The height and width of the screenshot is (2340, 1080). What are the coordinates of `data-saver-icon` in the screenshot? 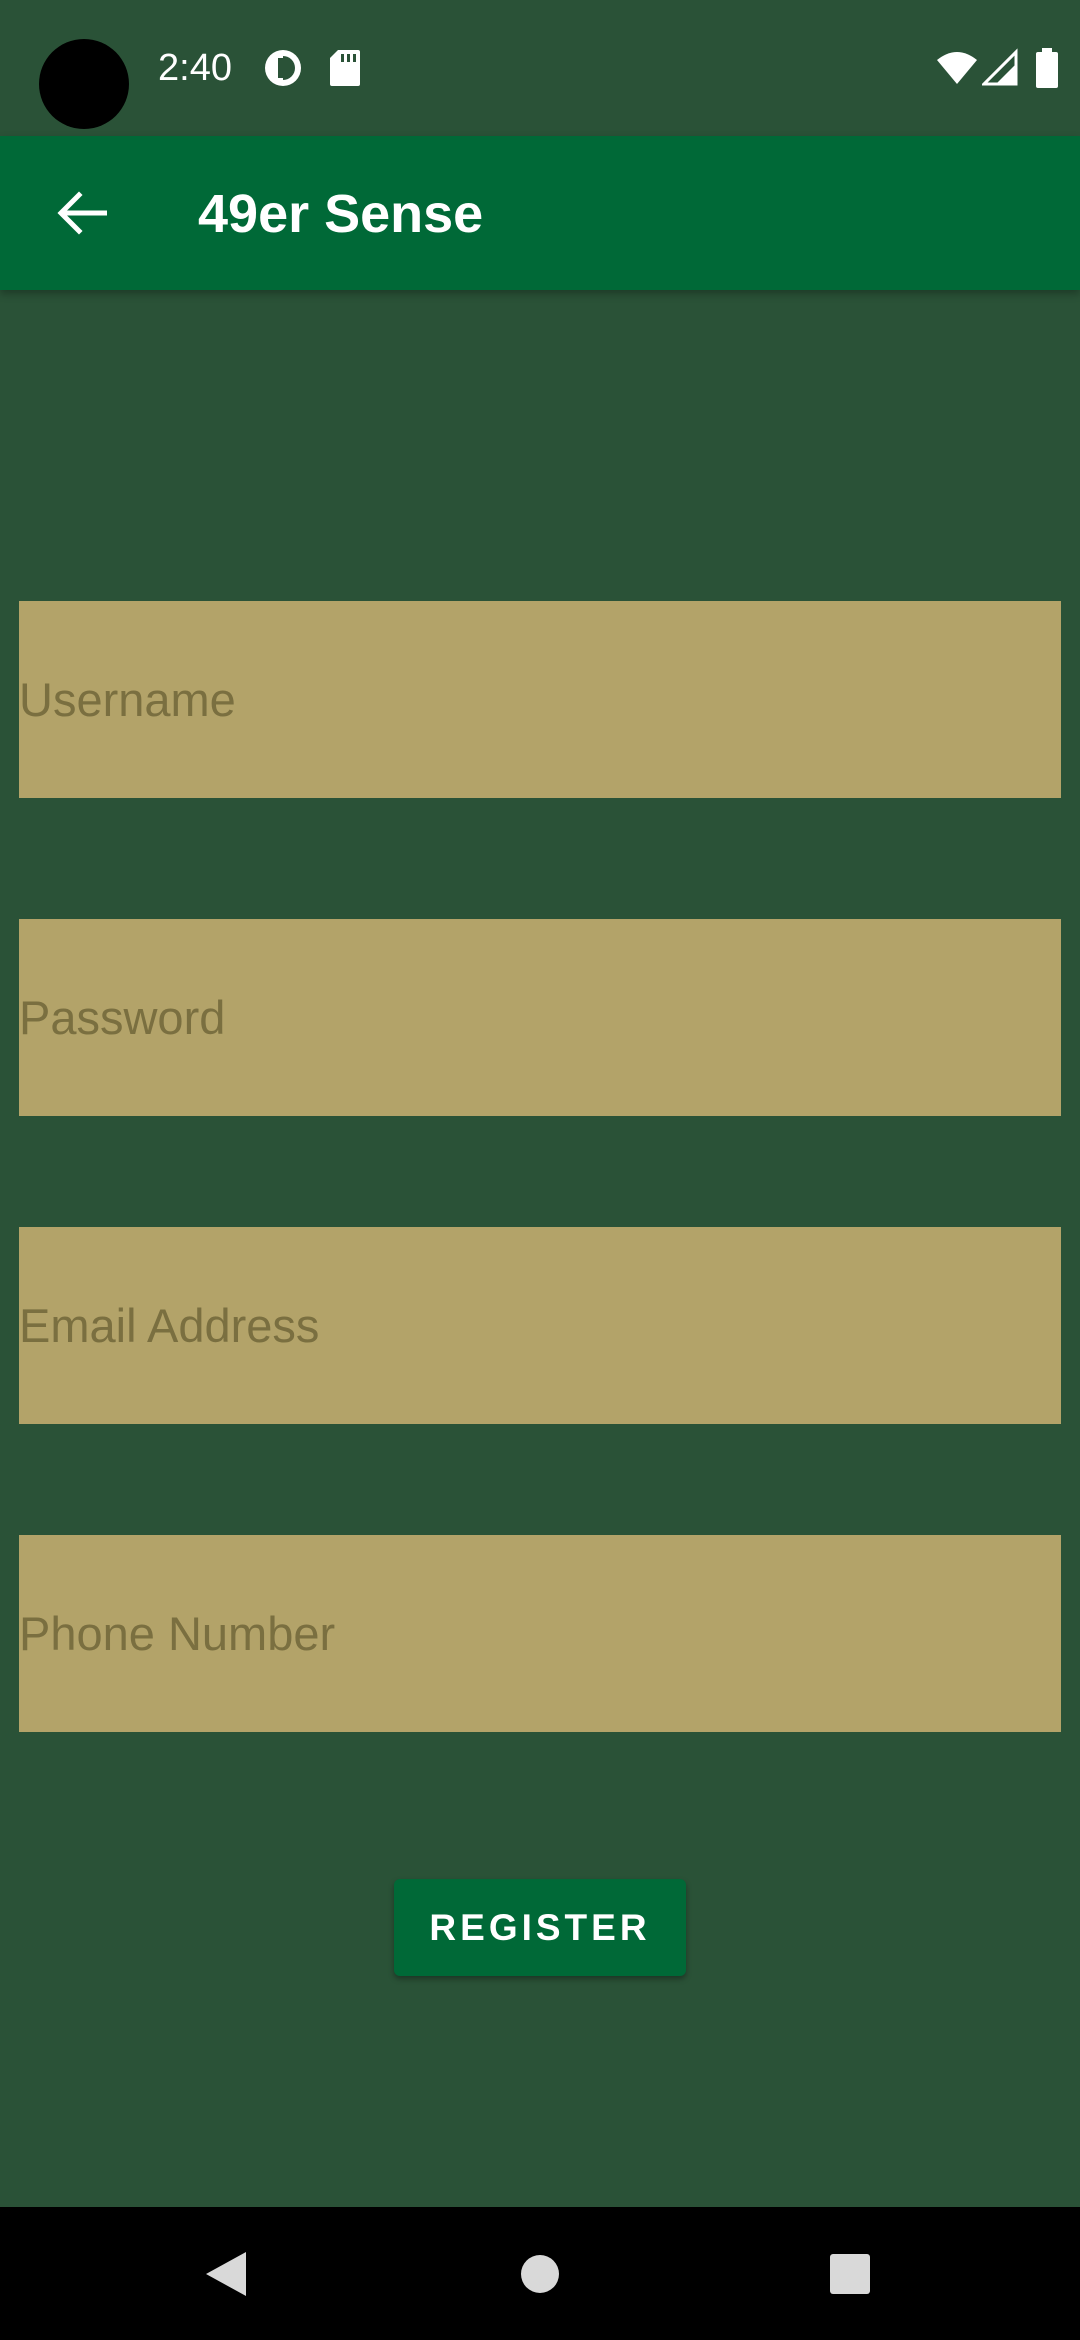 It's located at (283, 68).